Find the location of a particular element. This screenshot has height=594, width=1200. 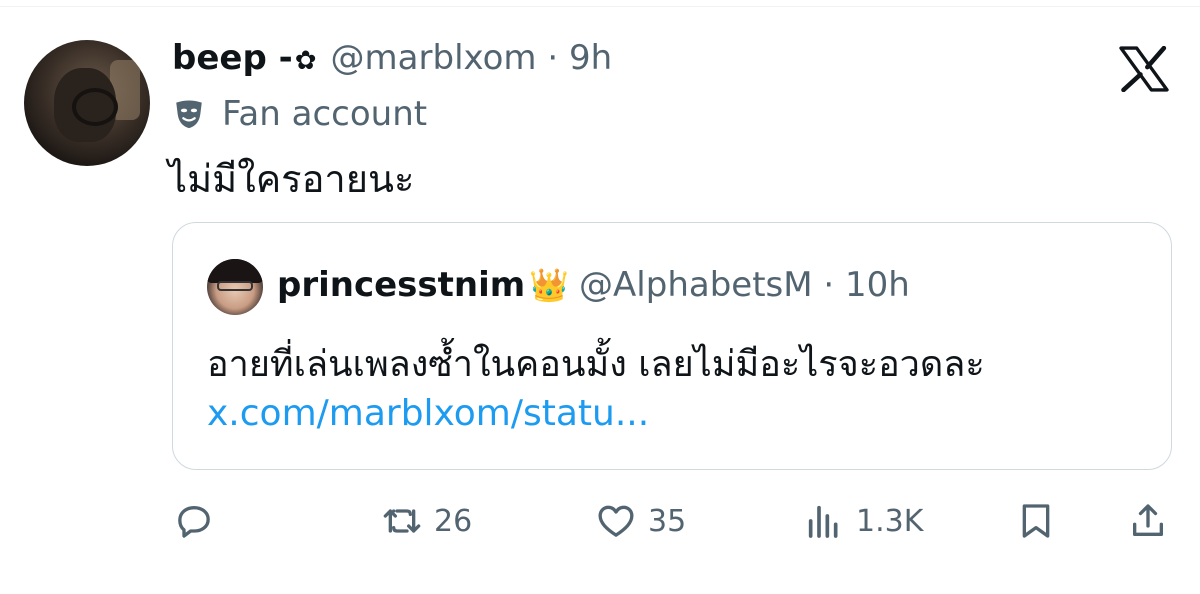

tweet-header: beep - ✿ @marblxom · 9h is located at coordinates (392, 60).